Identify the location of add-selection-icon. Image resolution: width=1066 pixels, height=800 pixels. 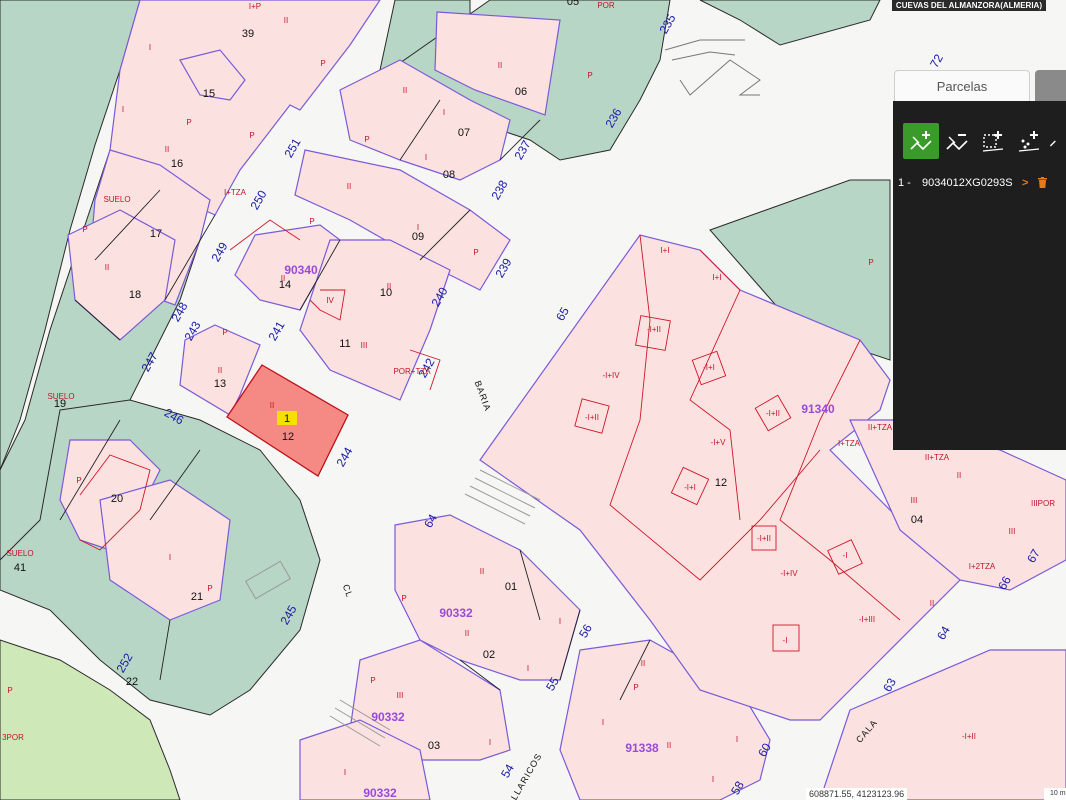
(993, 141).